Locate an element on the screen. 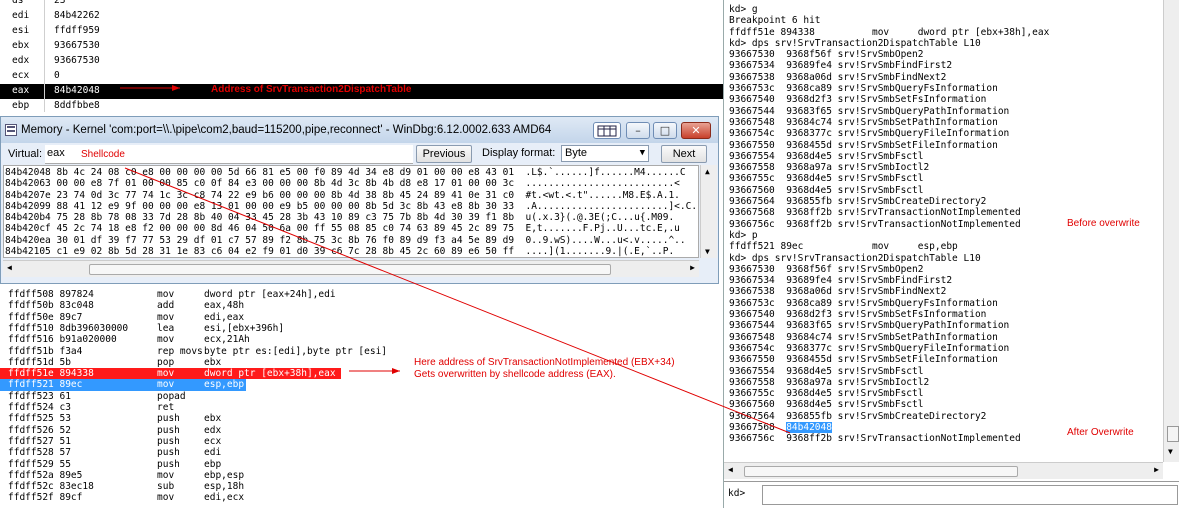 The height and width of the screenshot is (508, 1179). disasm-address: ffdff516 b91a020000 is located at coordinates (62, 340).